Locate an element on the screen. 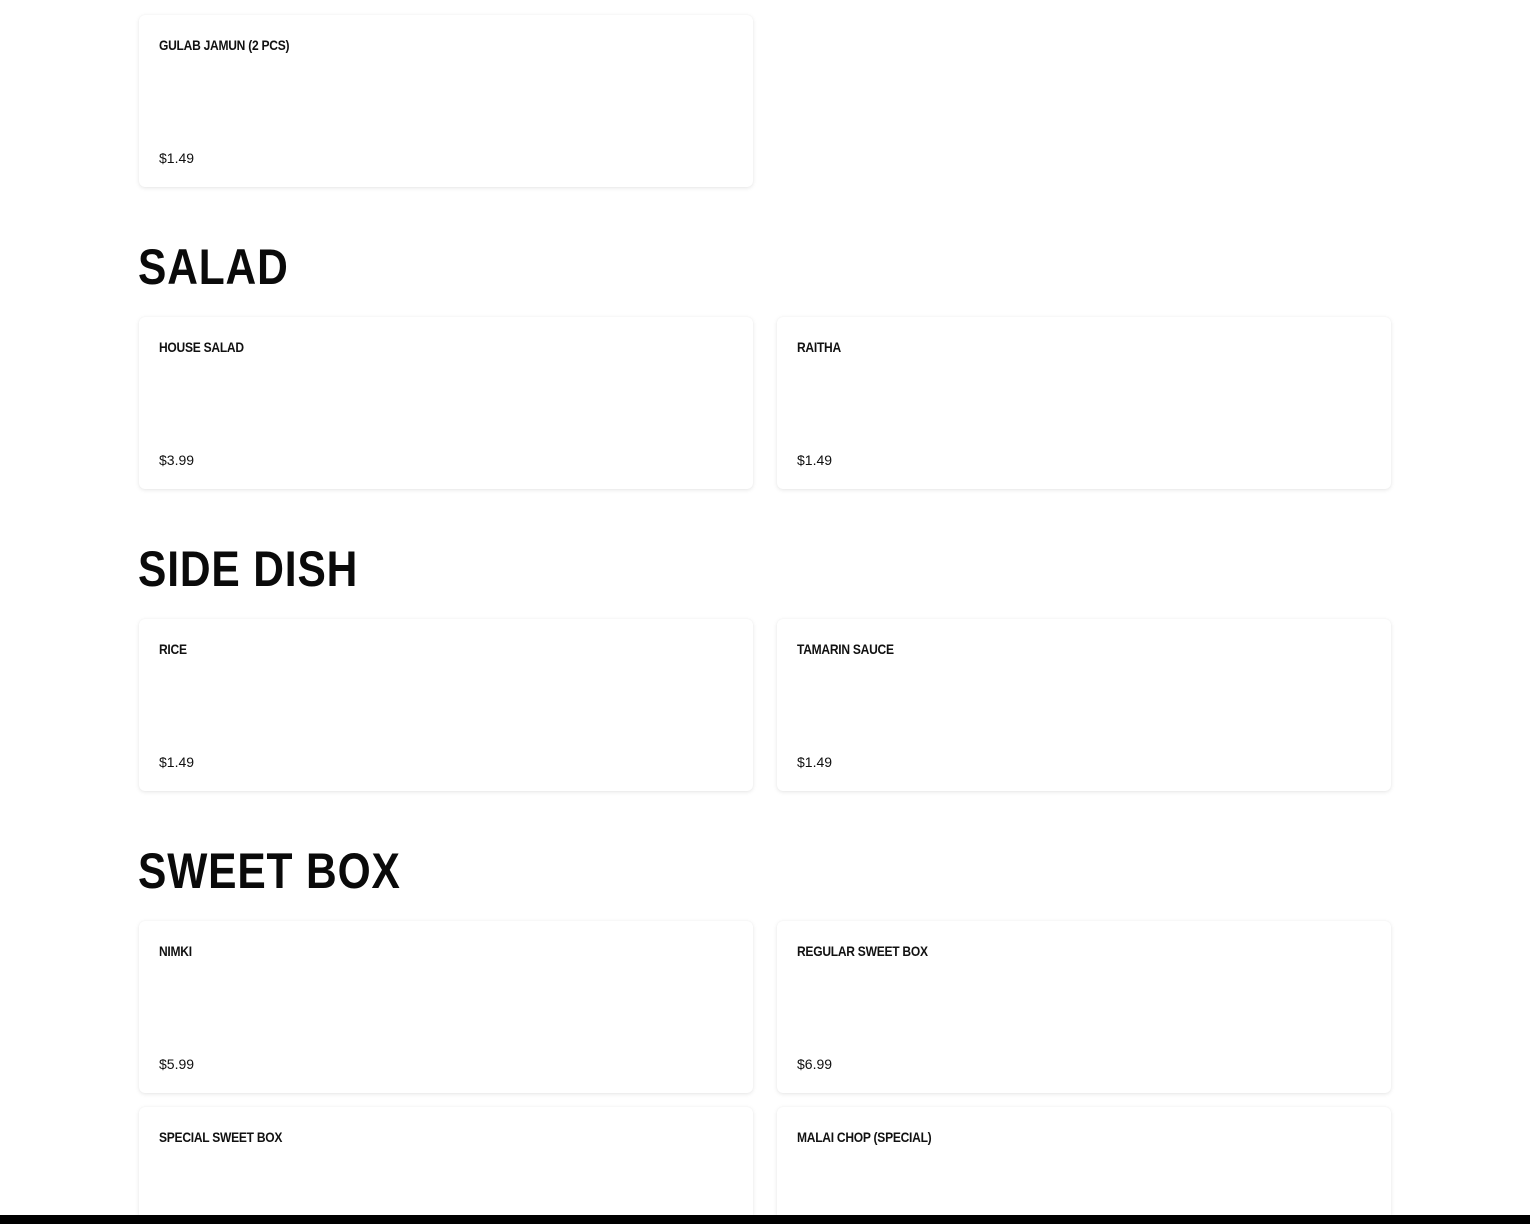 The height and width of the screenshot is (1224, 1530). menu-item-price: $5.99 is located at coordinates (177, 1064).